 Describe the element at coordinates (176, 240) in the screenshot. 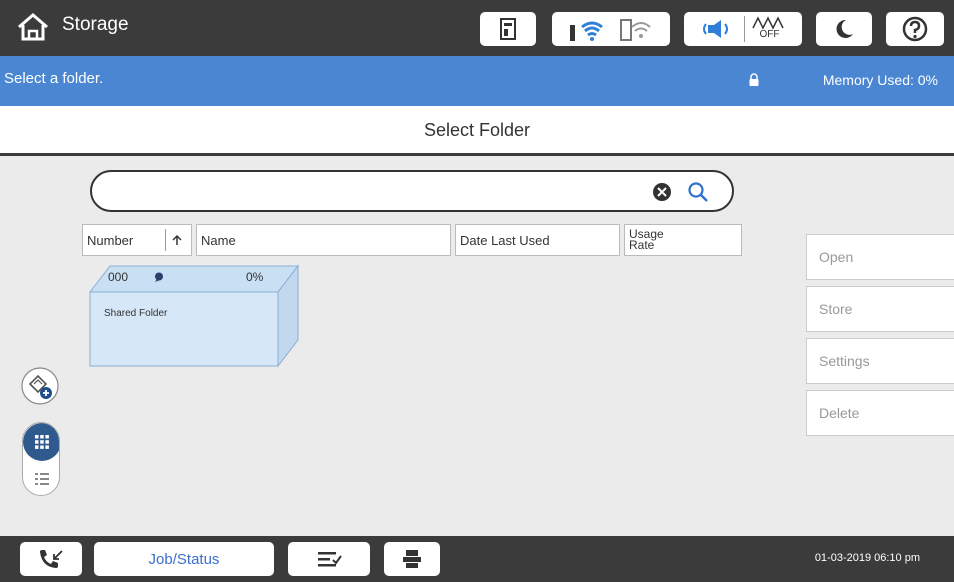

I see `sort-ascending-icon` at that location.